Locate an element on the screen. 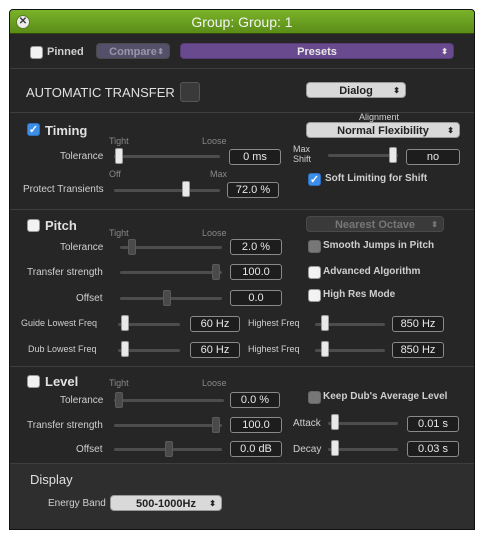 This screenshot has width=484, height=541. energy-value: 500-1000Hz is located at coordinates (166, 504).